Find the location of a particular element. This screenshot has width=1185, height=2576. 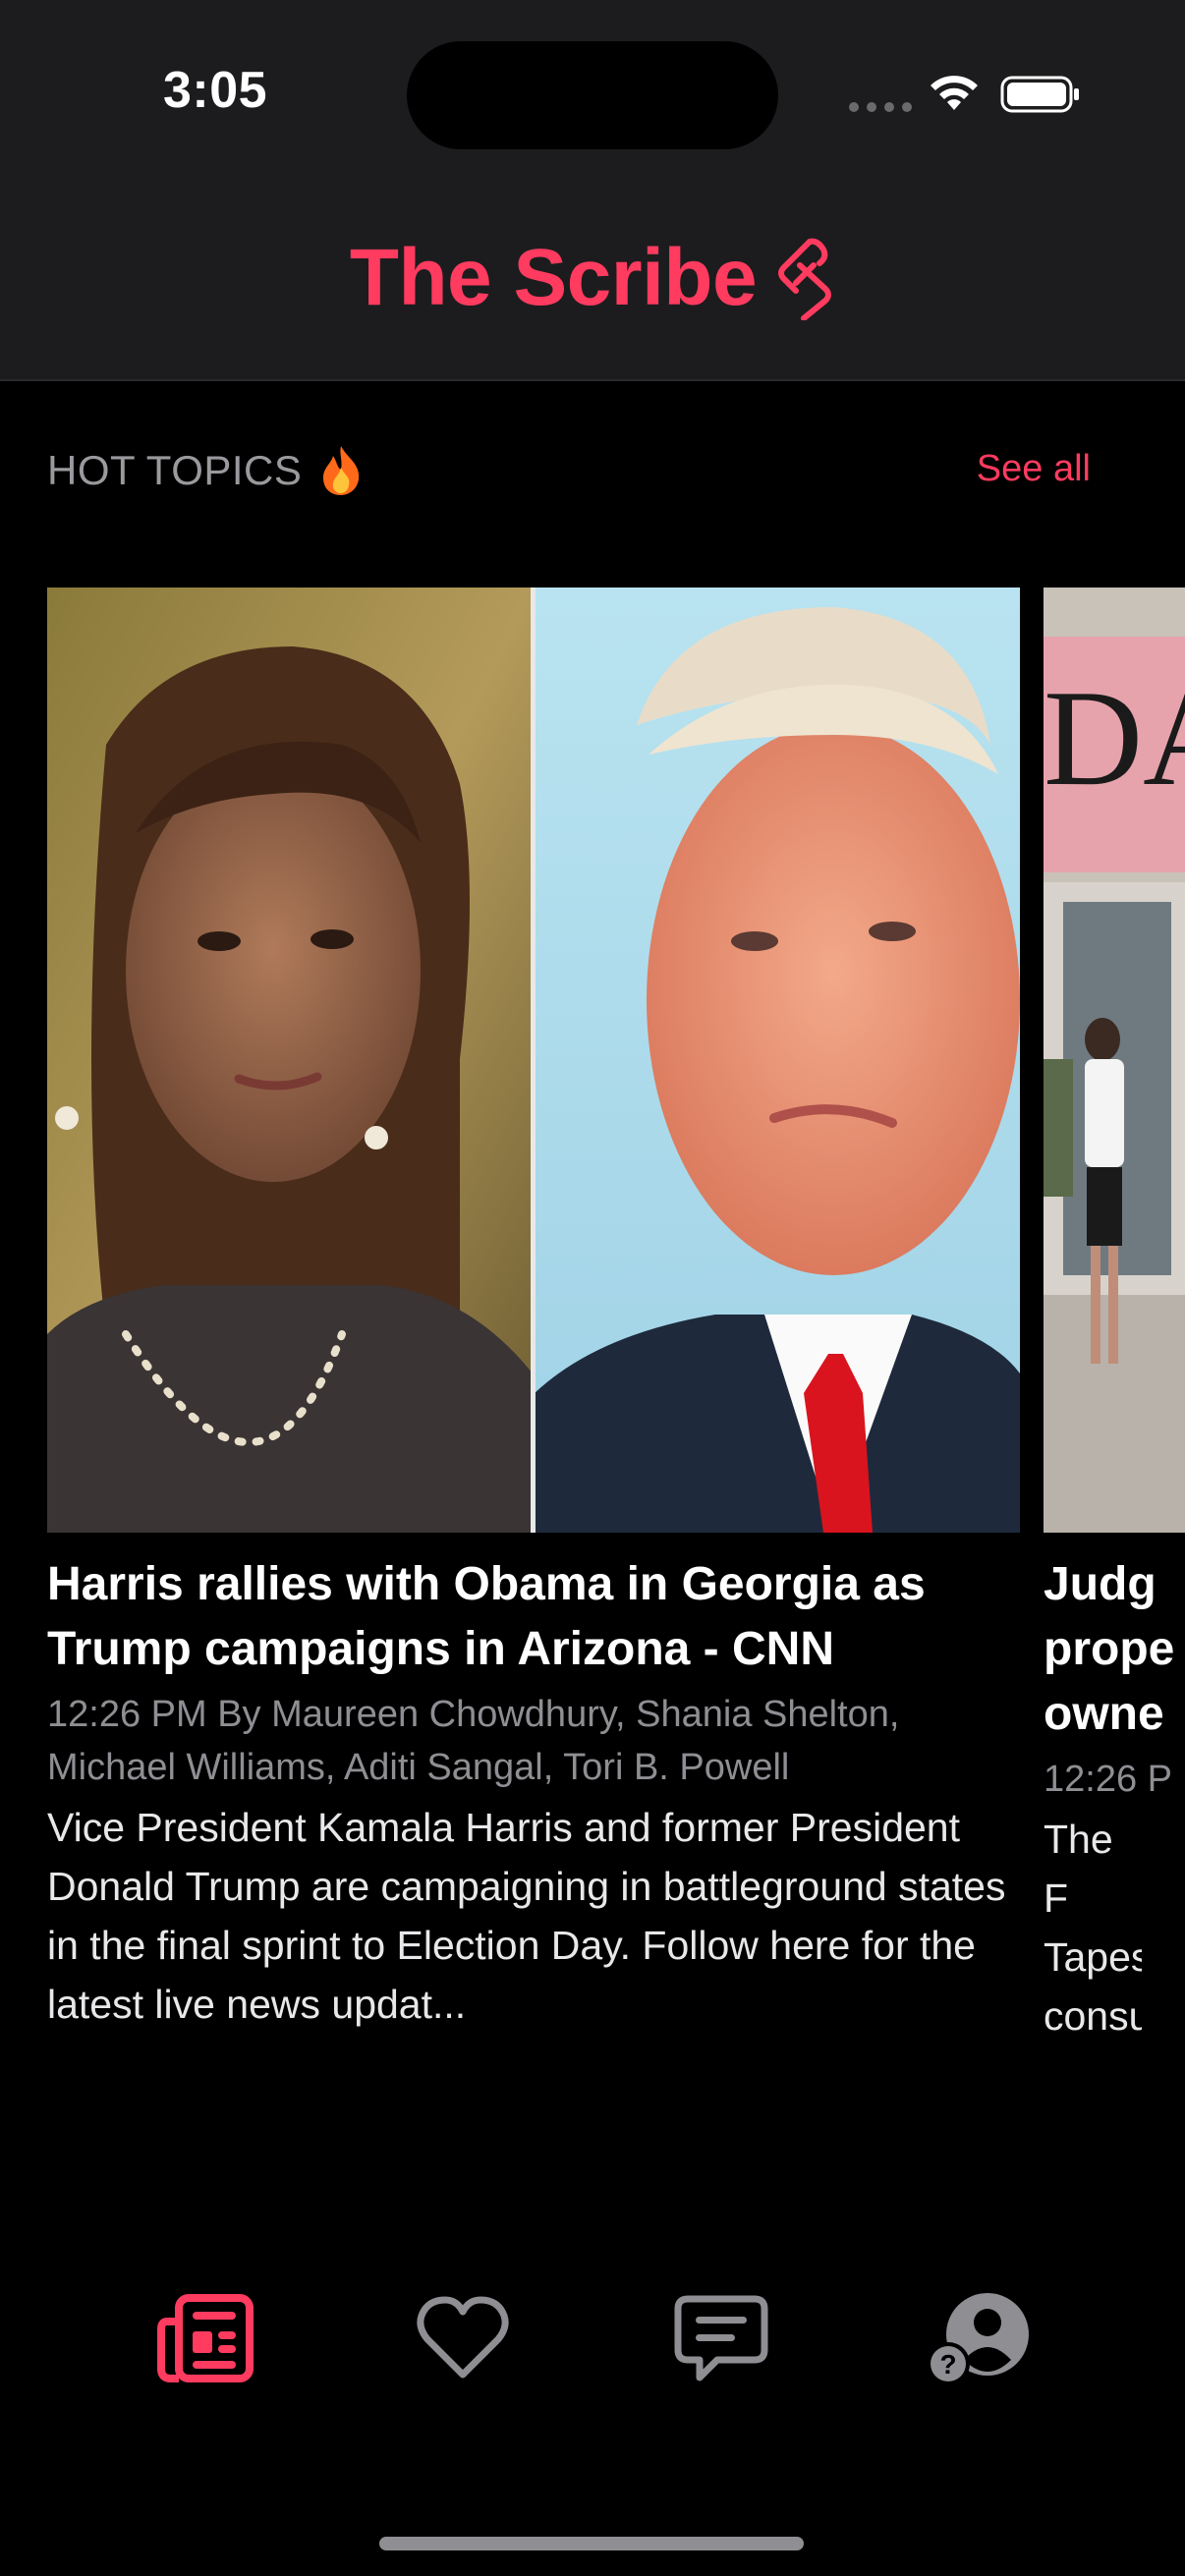

dynamic-island is located at coordinates (592, 95).